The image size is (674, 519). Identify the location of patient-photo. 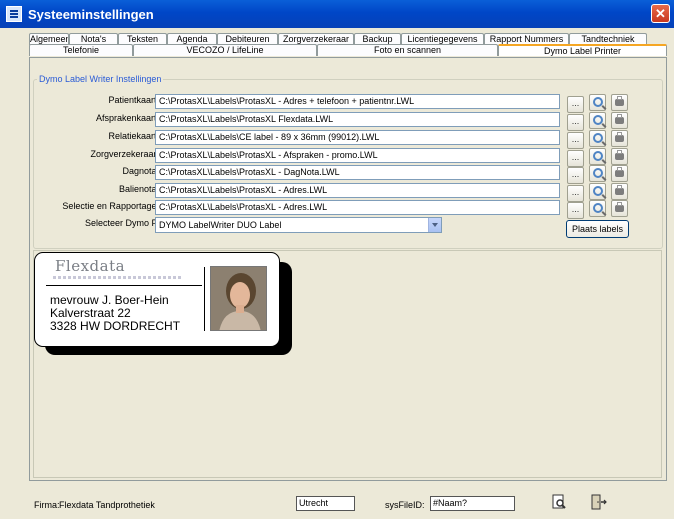
(238, 298).